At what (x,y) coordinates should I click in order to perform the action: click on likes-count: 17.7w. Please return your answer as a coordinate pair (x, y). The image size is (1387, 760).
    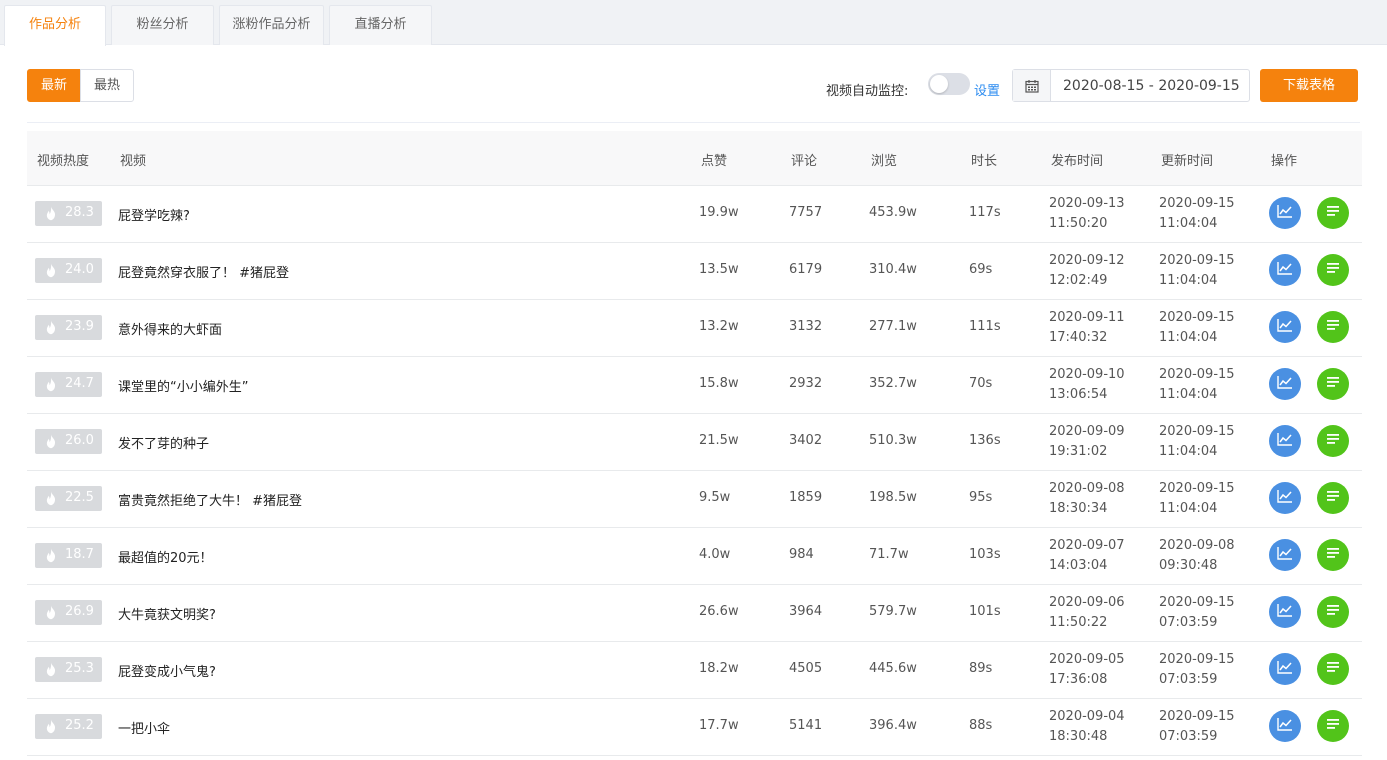
    Looking at the image, I should click on (719, 725).